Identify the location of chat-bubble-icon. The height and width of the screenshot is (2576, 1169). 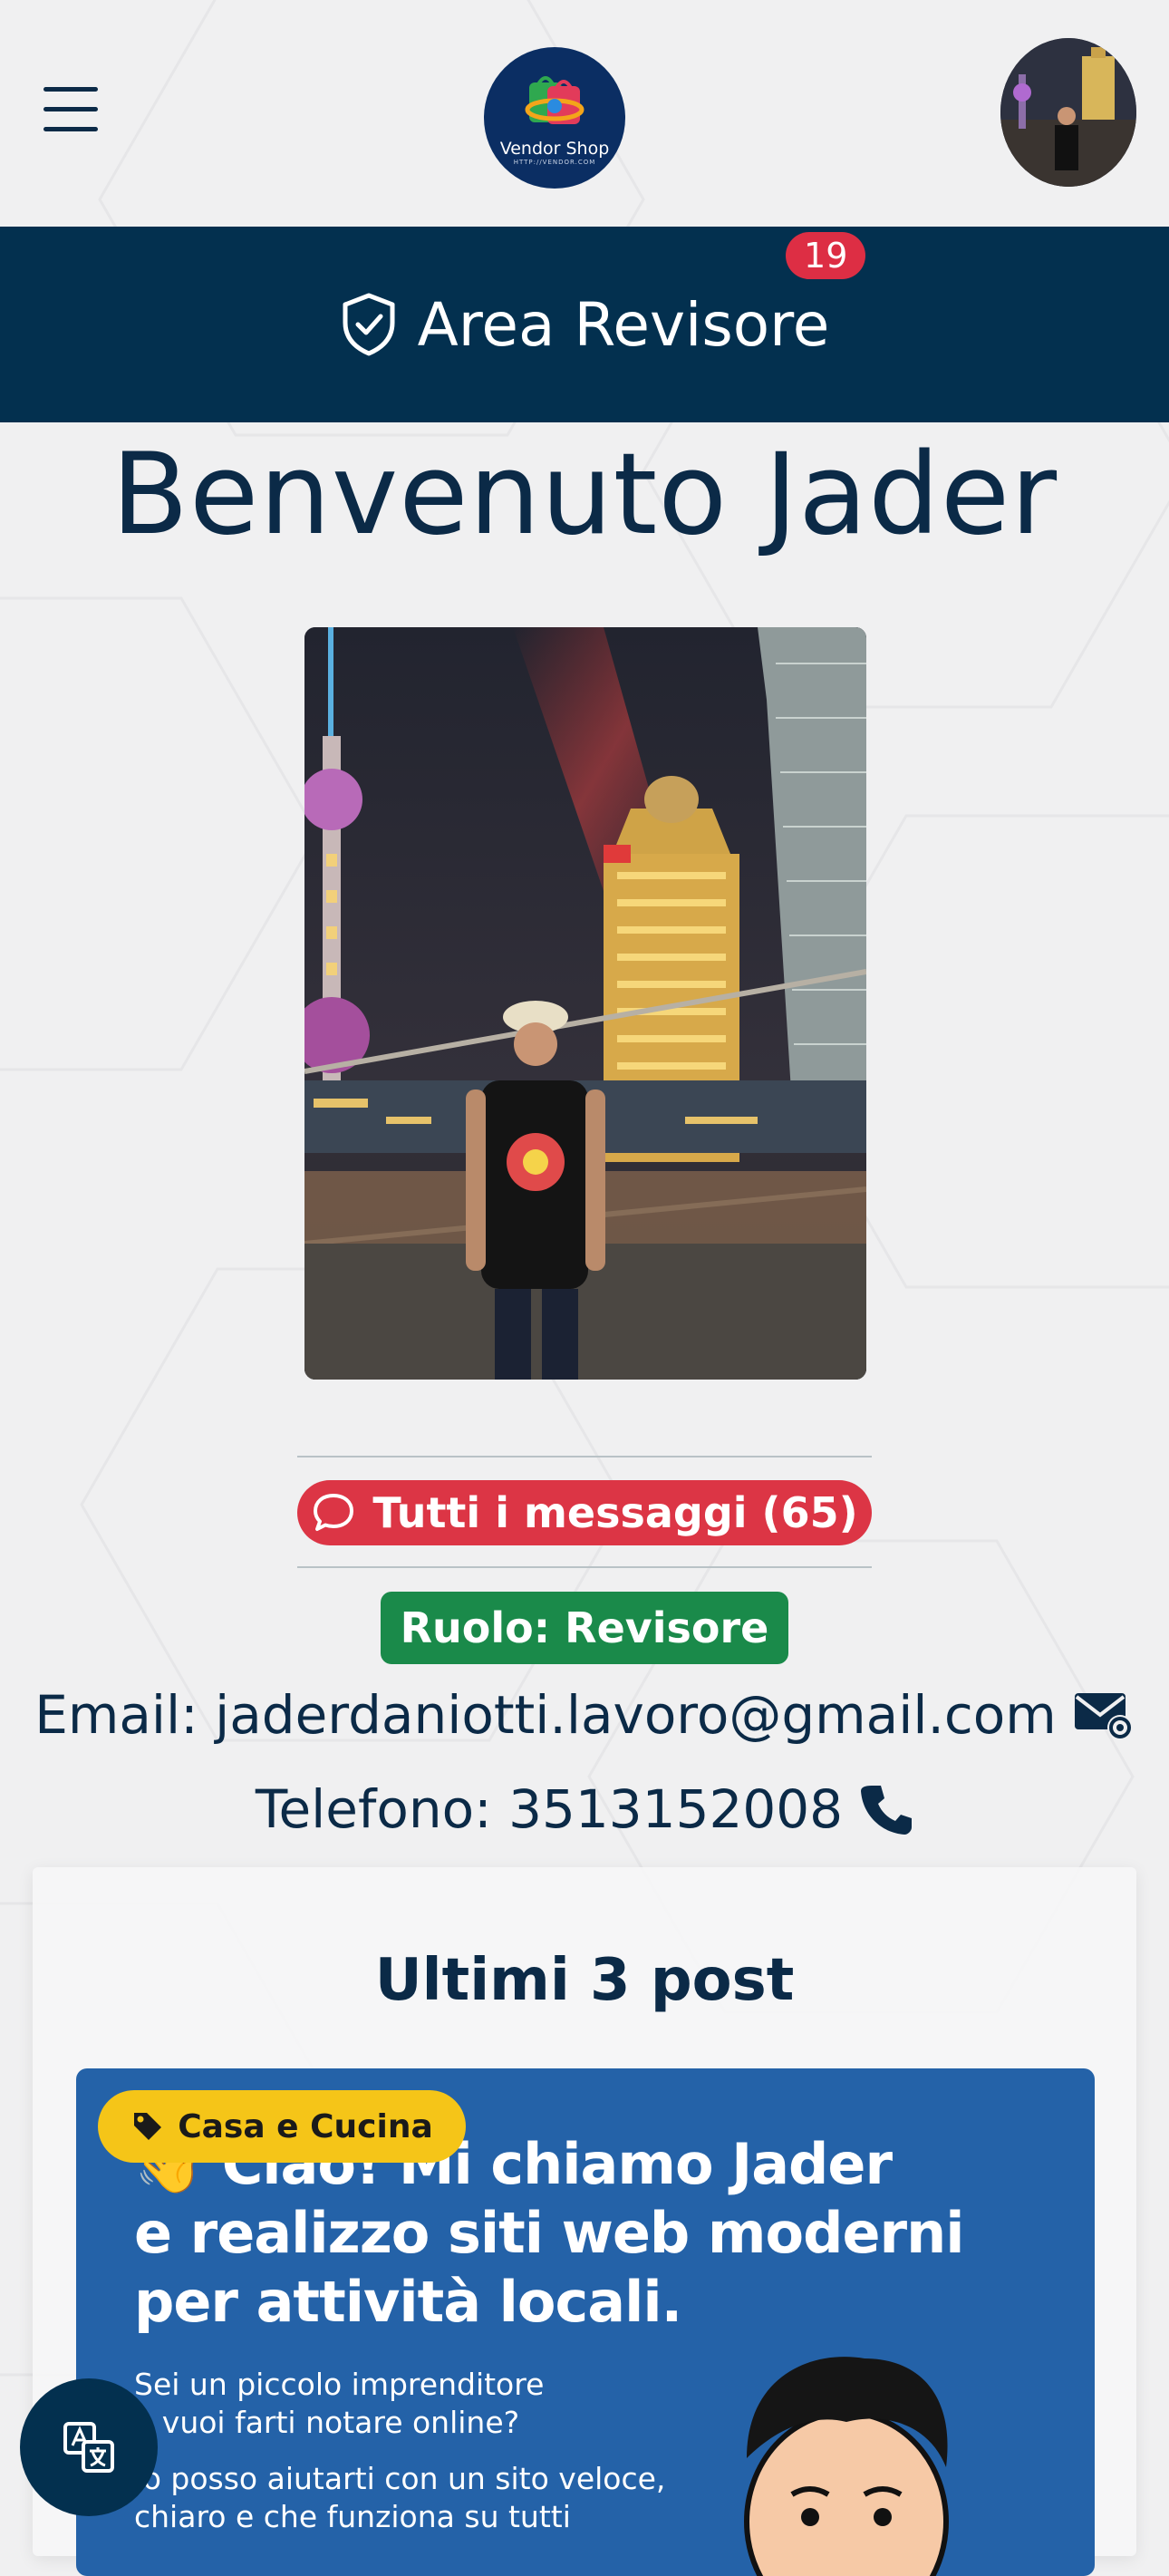
(334, 1512).